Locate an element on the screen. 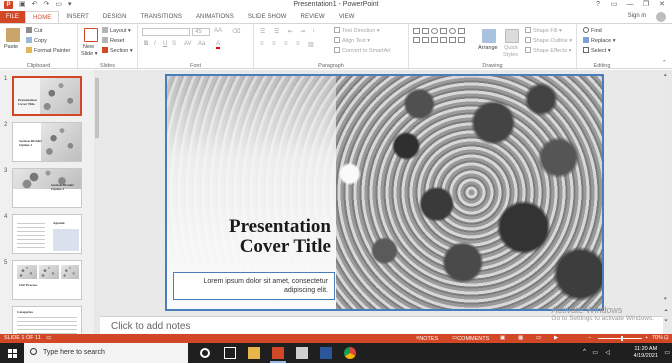 The height and width of the screenshot is (363, 672). font-color-button: A is located at coordinates (218, 45).